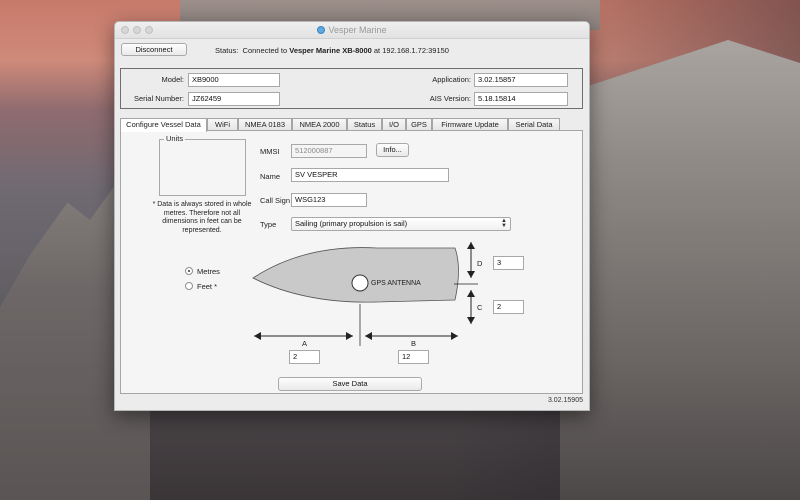 This screenshot has height=500, width=800. What do you see at coordinates (414, 343) in the screenshot?
I see `dimension-b-label: B` at bounding box center [414, 343].